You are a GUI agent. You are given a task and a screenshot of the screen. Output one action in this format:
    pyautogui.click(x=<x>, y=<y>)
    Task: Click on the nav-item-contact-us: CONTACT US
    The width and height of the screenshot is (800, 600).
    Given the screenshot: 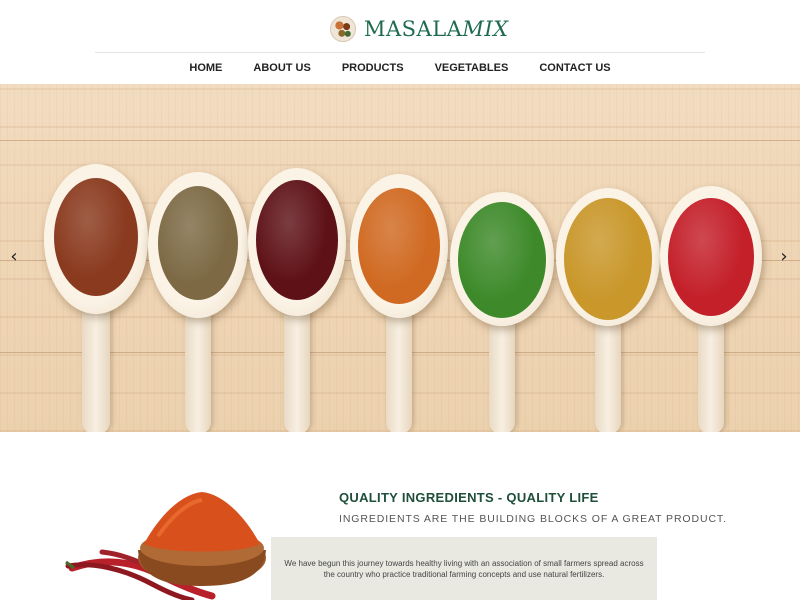 What is the action you would take?
    pyautogui.click(x=575, y=68)
    